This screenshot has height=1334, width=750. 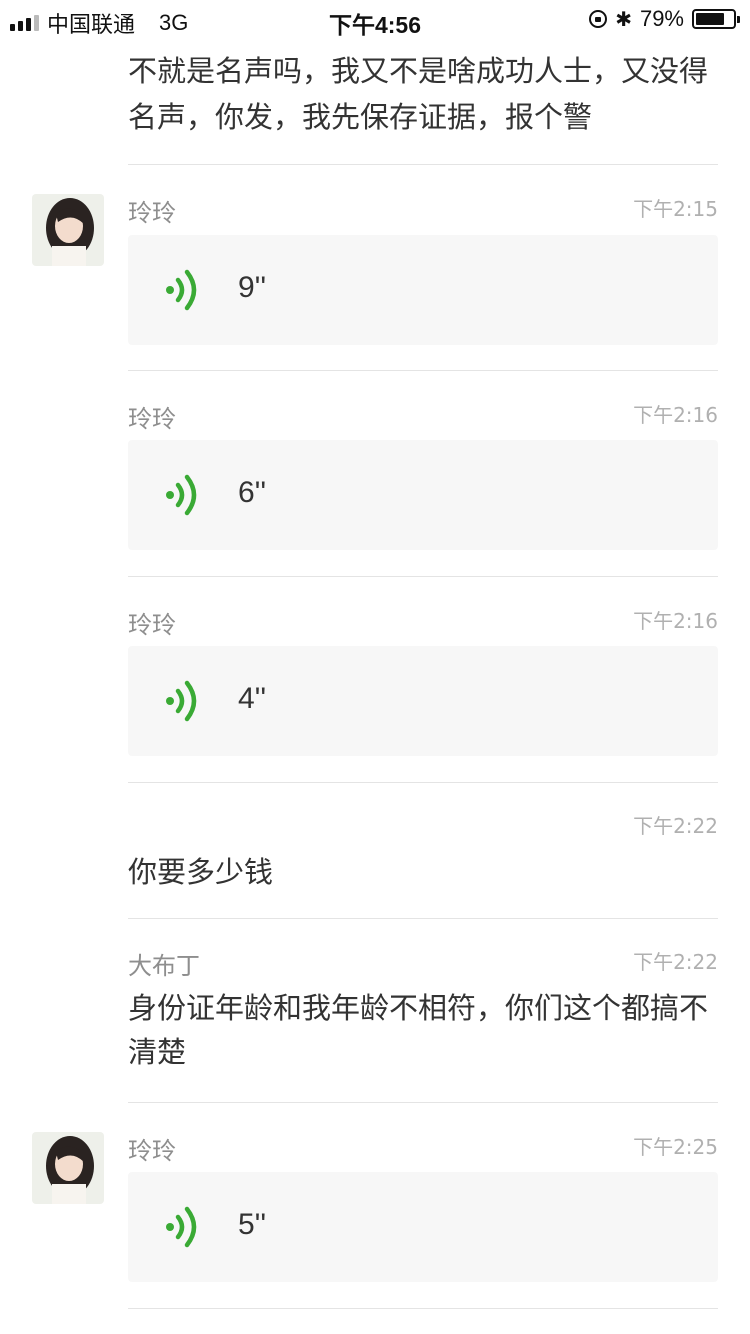 I want to click on message-time: 下午2:25, so click(x=675, y=1147).